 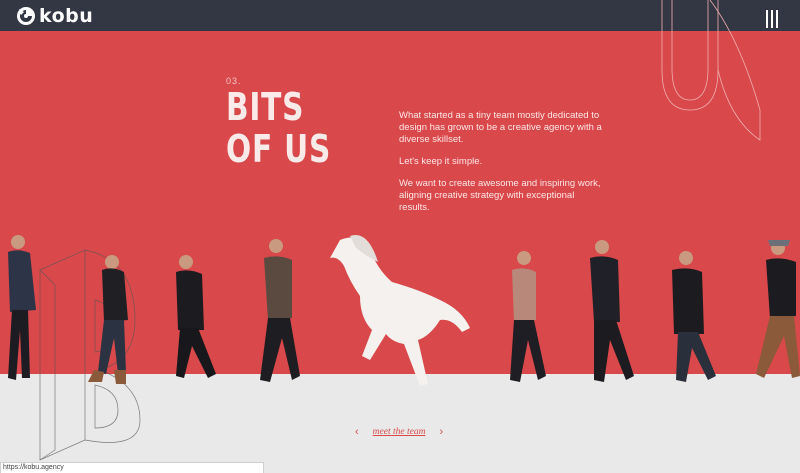 I want to click on meet-the-team-link: meet the team, so click(x=399, y=432).